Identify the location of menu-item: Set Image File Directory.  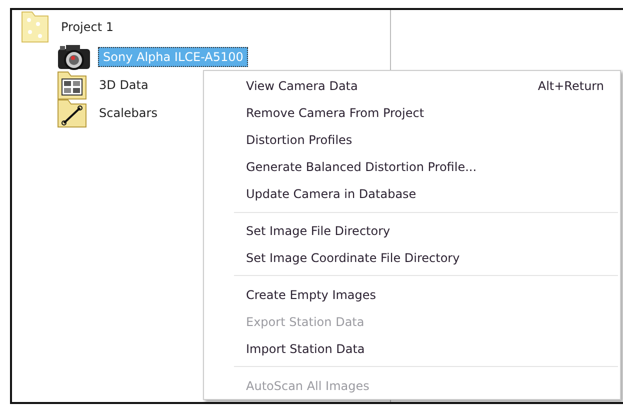
(412, 231).